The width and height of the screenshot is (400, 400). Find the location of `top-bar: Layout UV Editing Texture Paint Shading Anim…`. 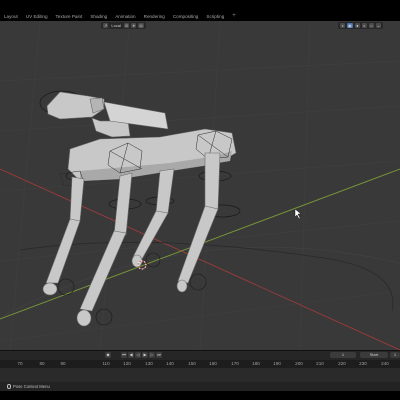

top-bar: Layout UV Editing Texture Paint Shading Anim… is located at coordinates (200, 10).